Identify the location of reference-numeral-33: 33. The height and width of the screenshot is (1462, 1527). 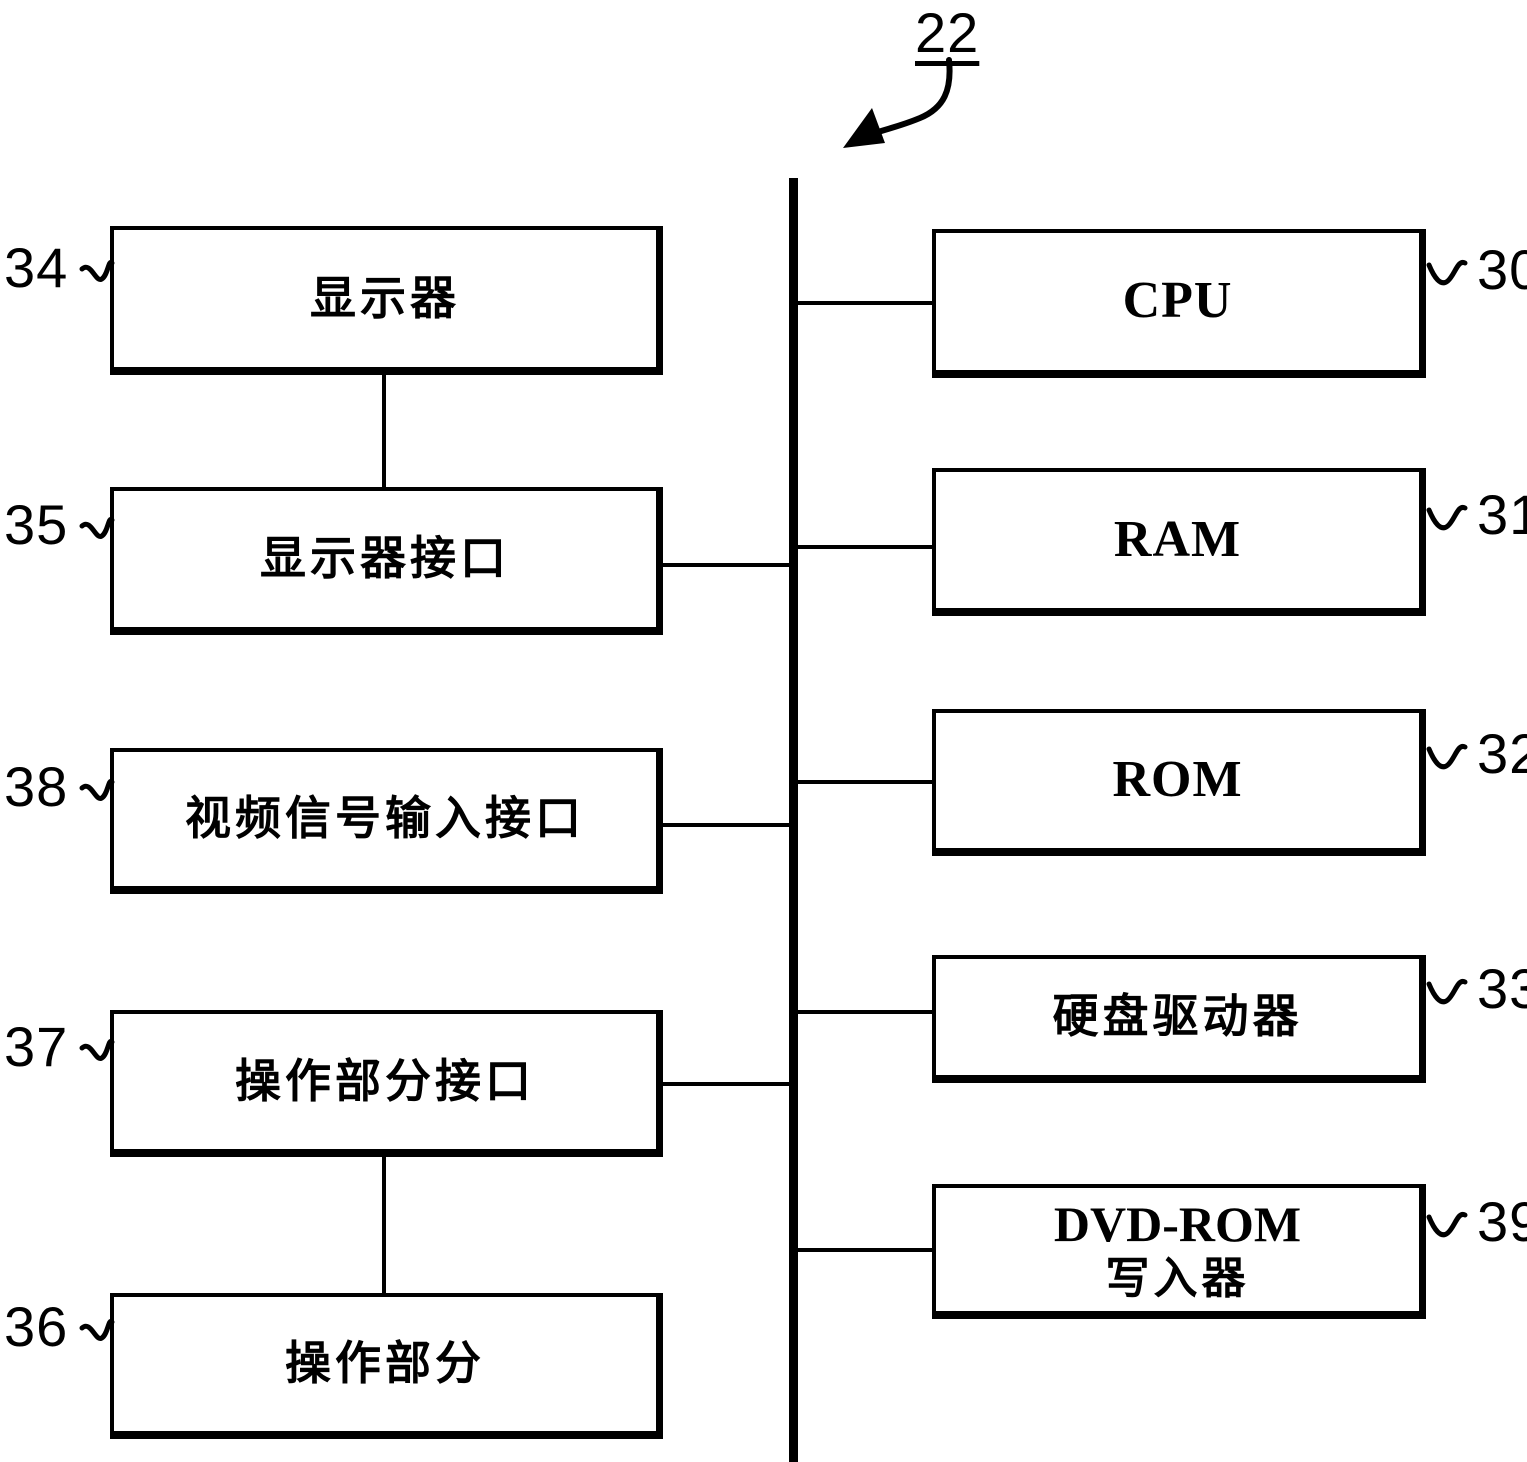
(1502, 988).